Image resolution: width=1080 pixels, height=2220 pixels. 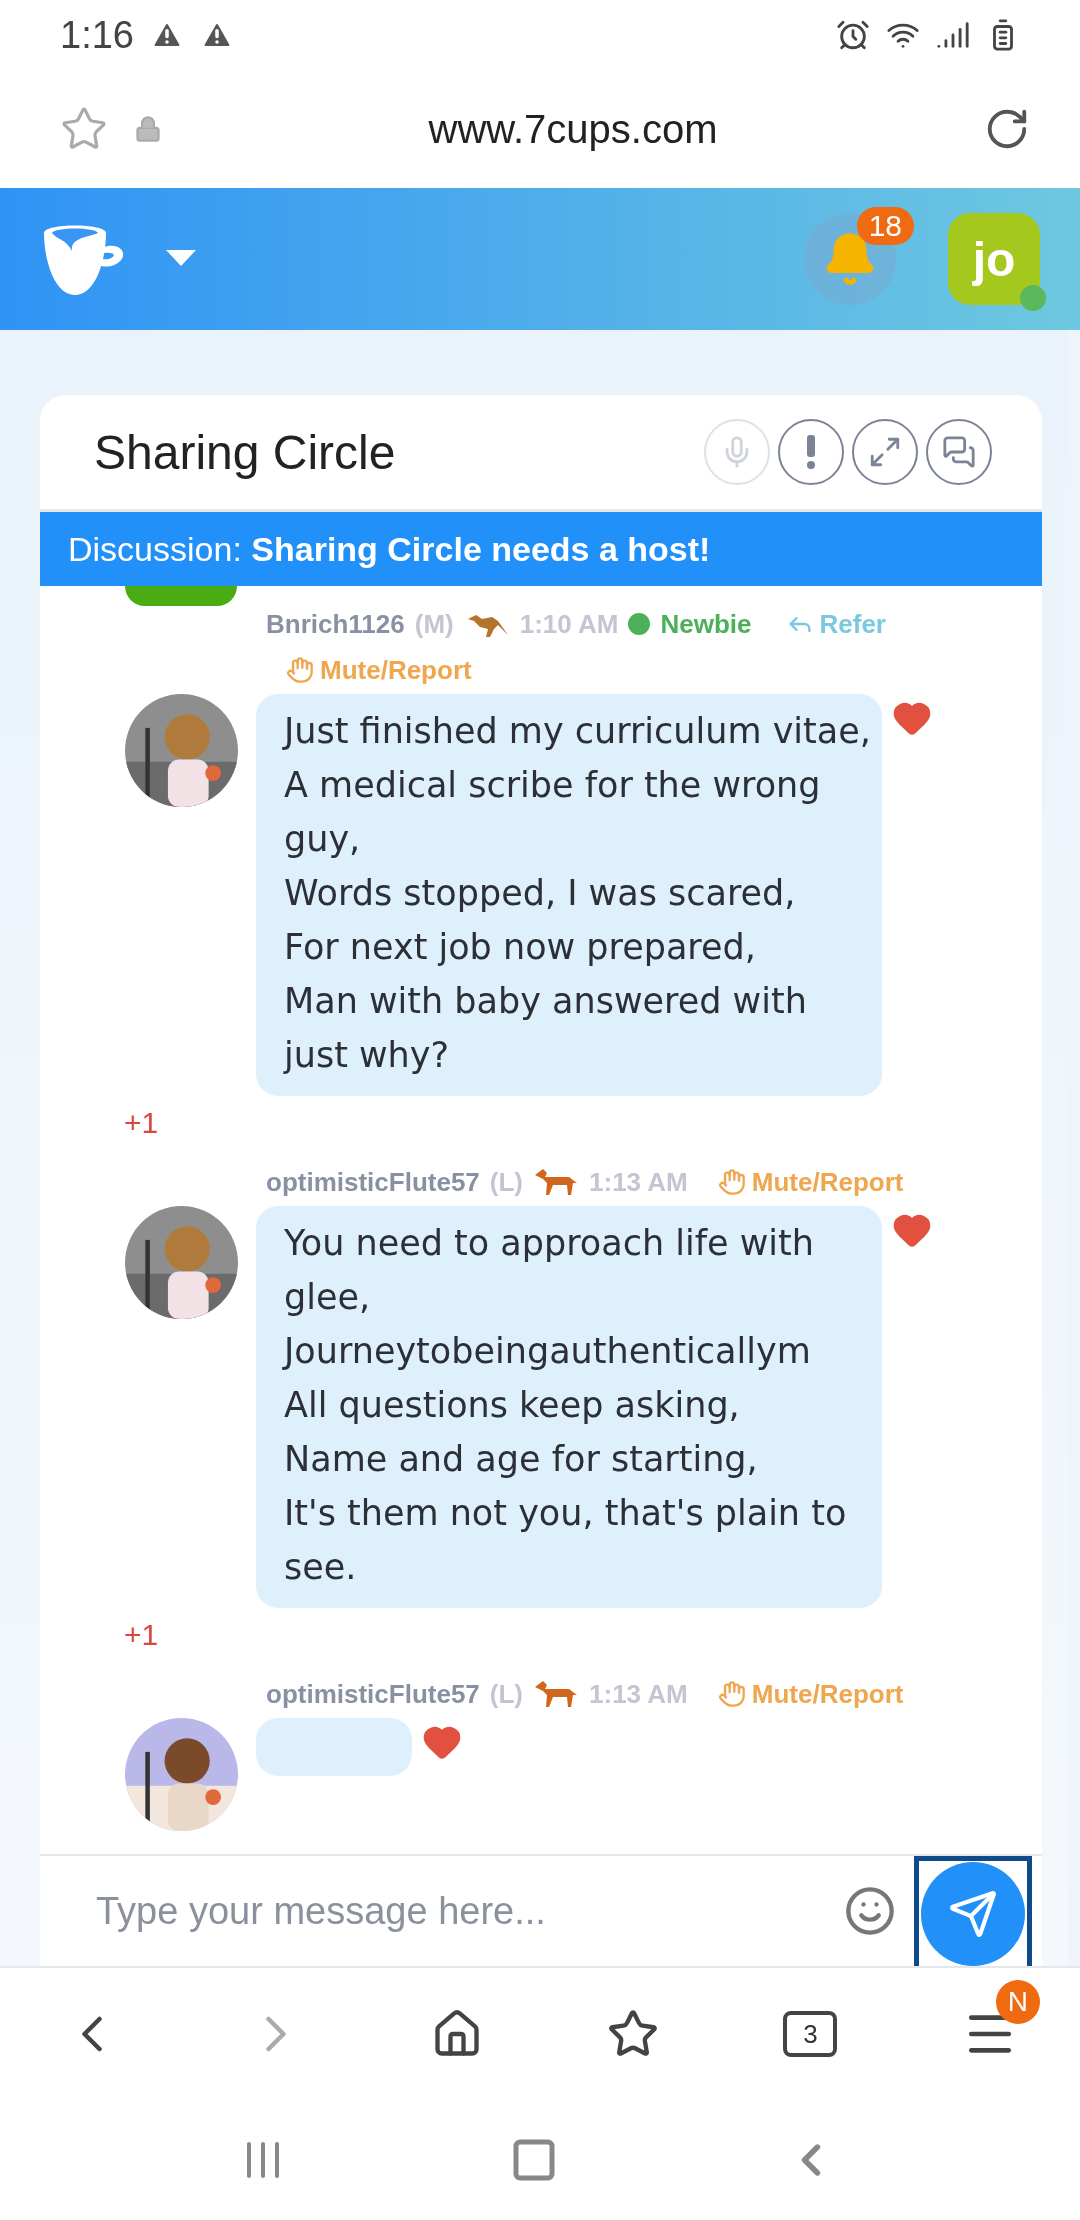 I want to click on paper-plane-icon, so click(x=973, y=1913).